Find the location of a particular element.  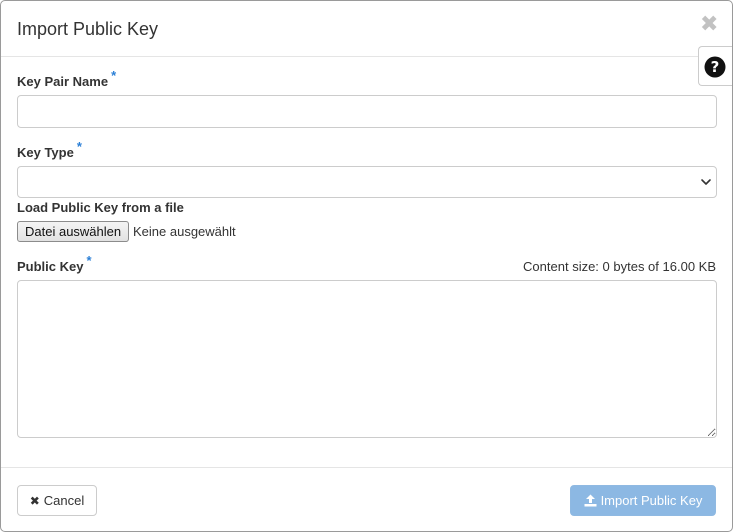

key-type-select is located at coordinates (367, 182).